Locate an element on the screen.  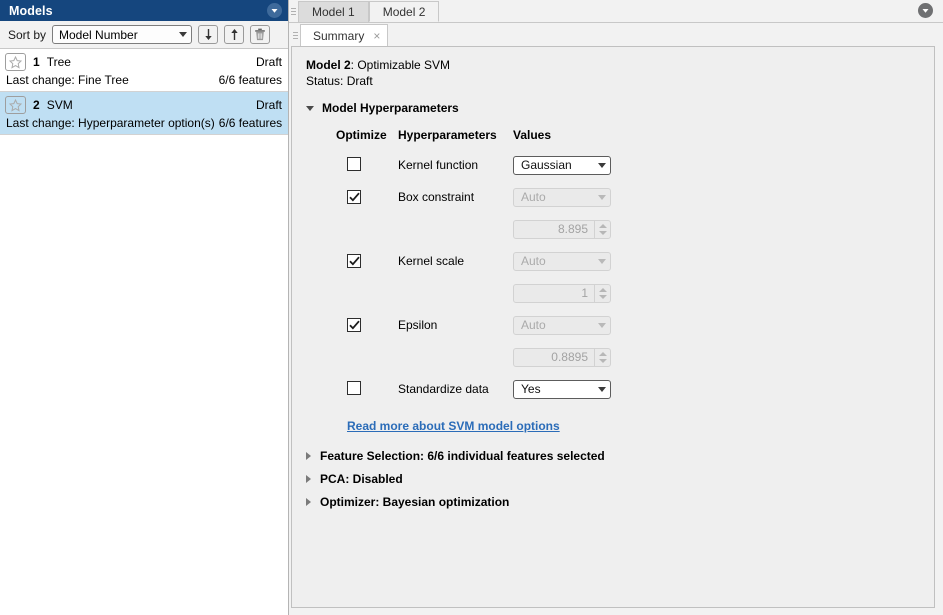
checkmark-icon is located at coordinates (354, 261).